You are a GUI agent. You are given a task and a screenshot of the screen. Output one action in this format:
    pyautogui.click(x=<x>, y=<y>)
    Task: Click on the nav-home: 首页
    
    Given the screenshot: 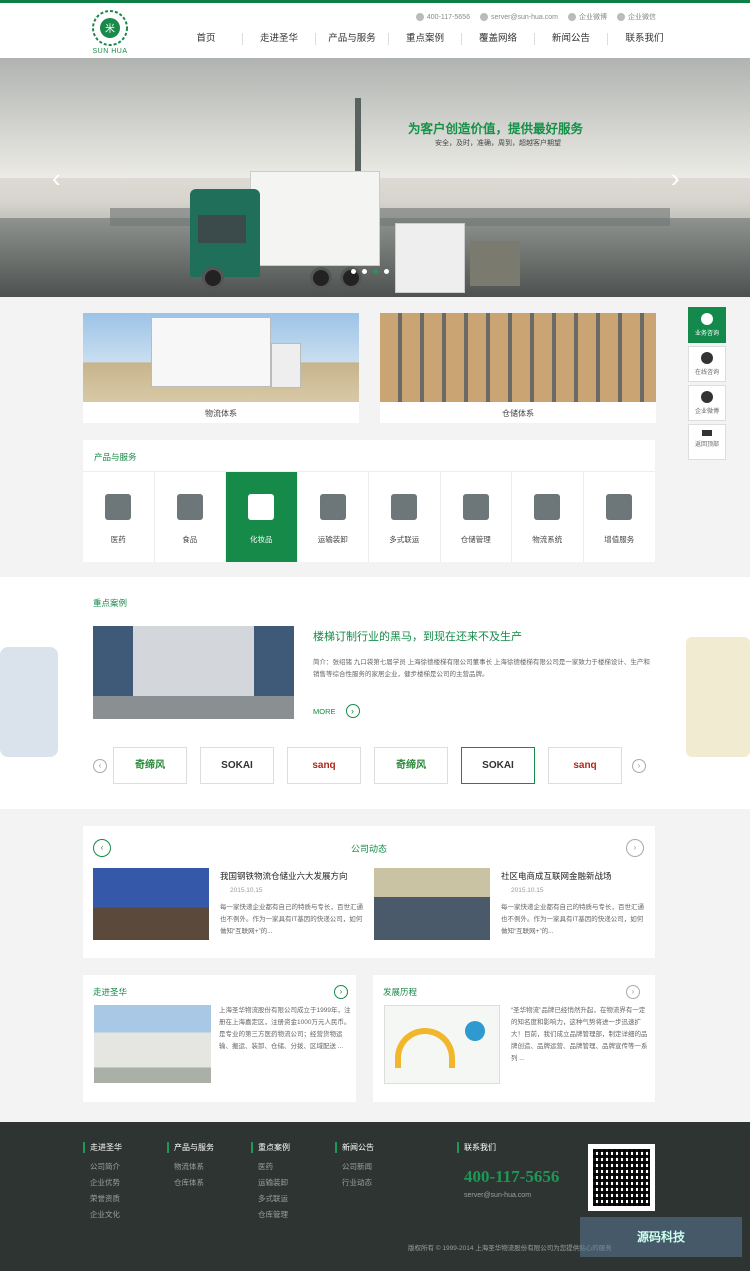 What is the action you would take?
    pyautogui.click(x=206, y=39)
    